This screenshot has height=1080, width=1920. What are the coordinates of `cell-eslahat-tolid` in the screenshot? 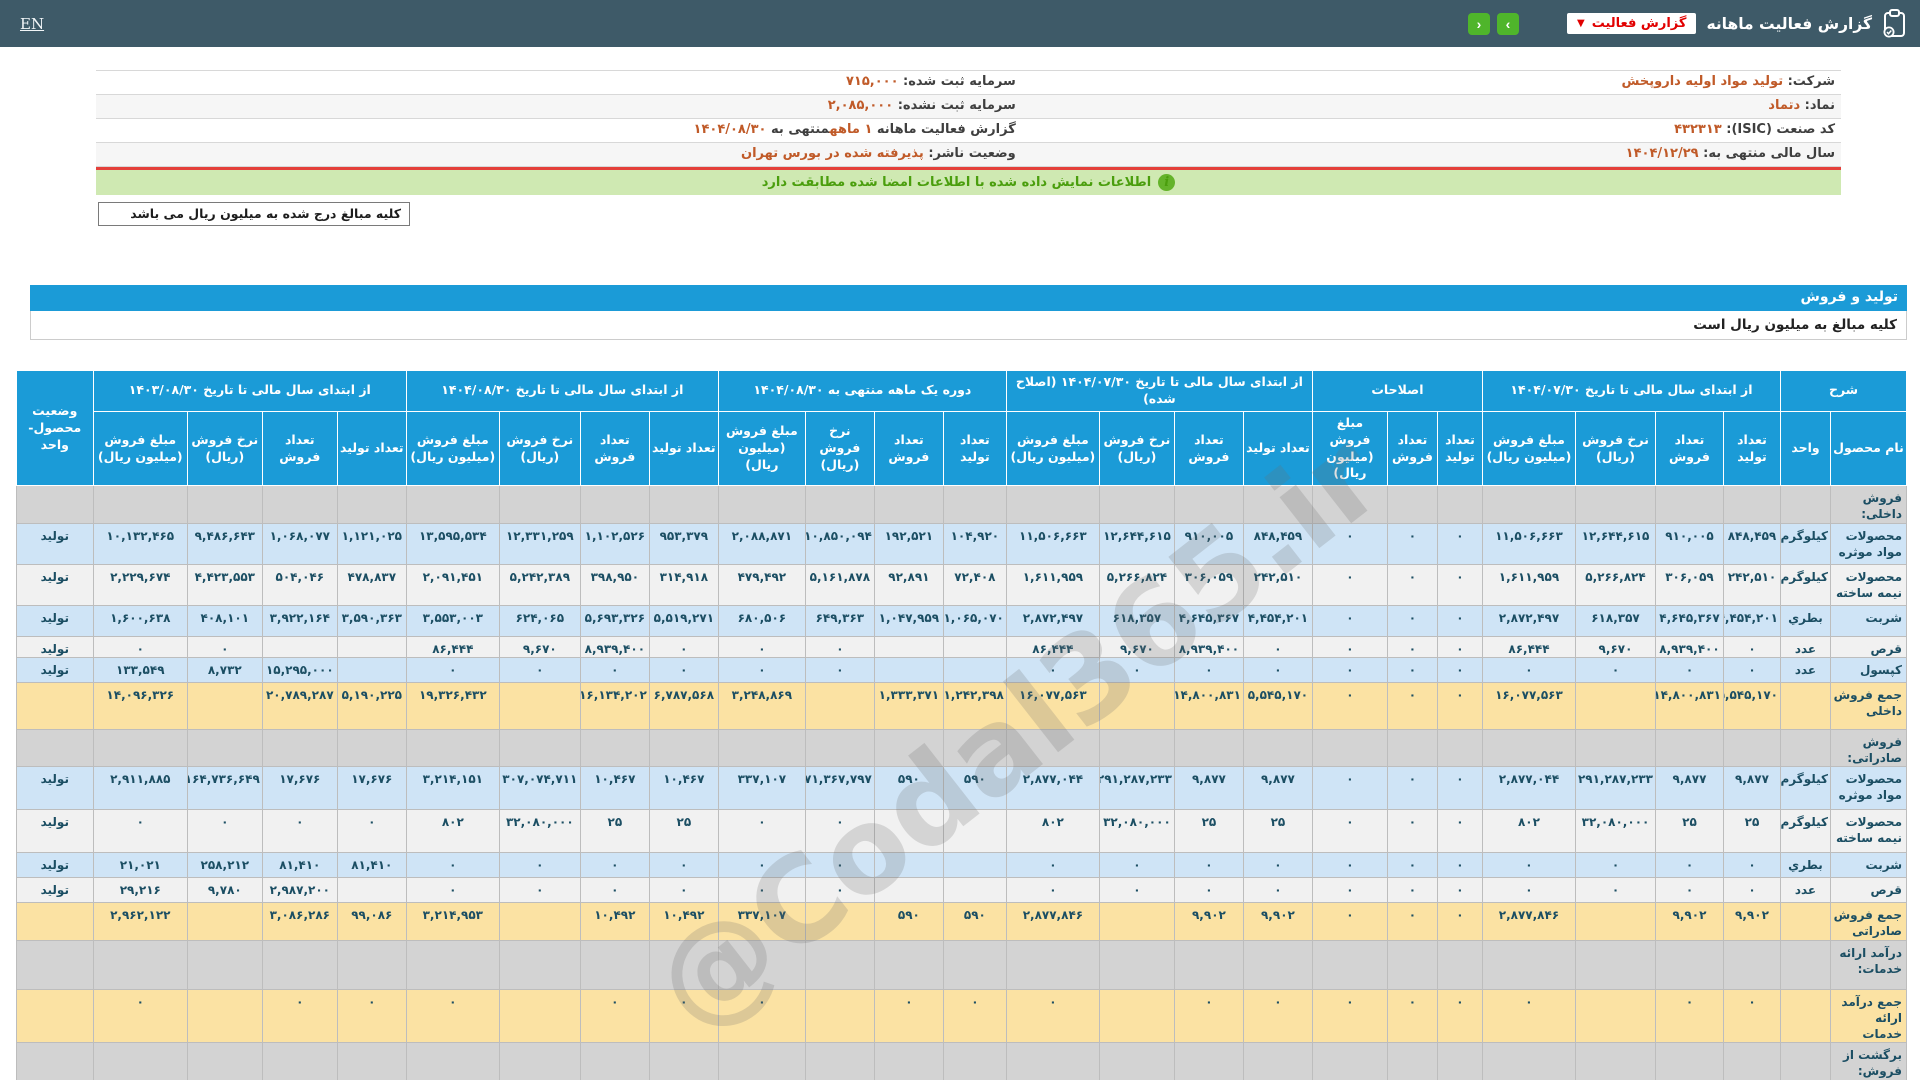 It's located at (1459, 1061).